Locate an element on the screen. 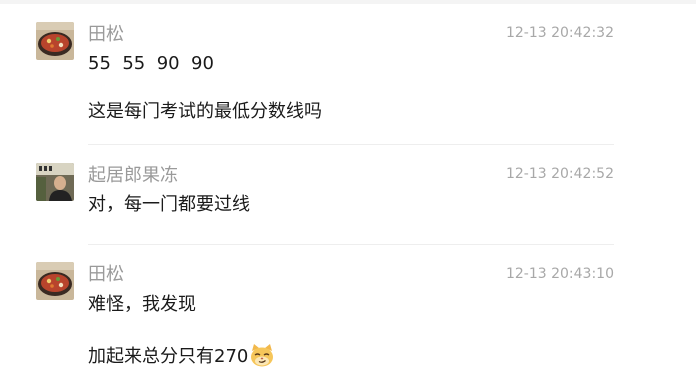 This screenshot has width=696, height=389. message-timestamp: 12-13 20:42:32 is located at coordinates (559, 33).